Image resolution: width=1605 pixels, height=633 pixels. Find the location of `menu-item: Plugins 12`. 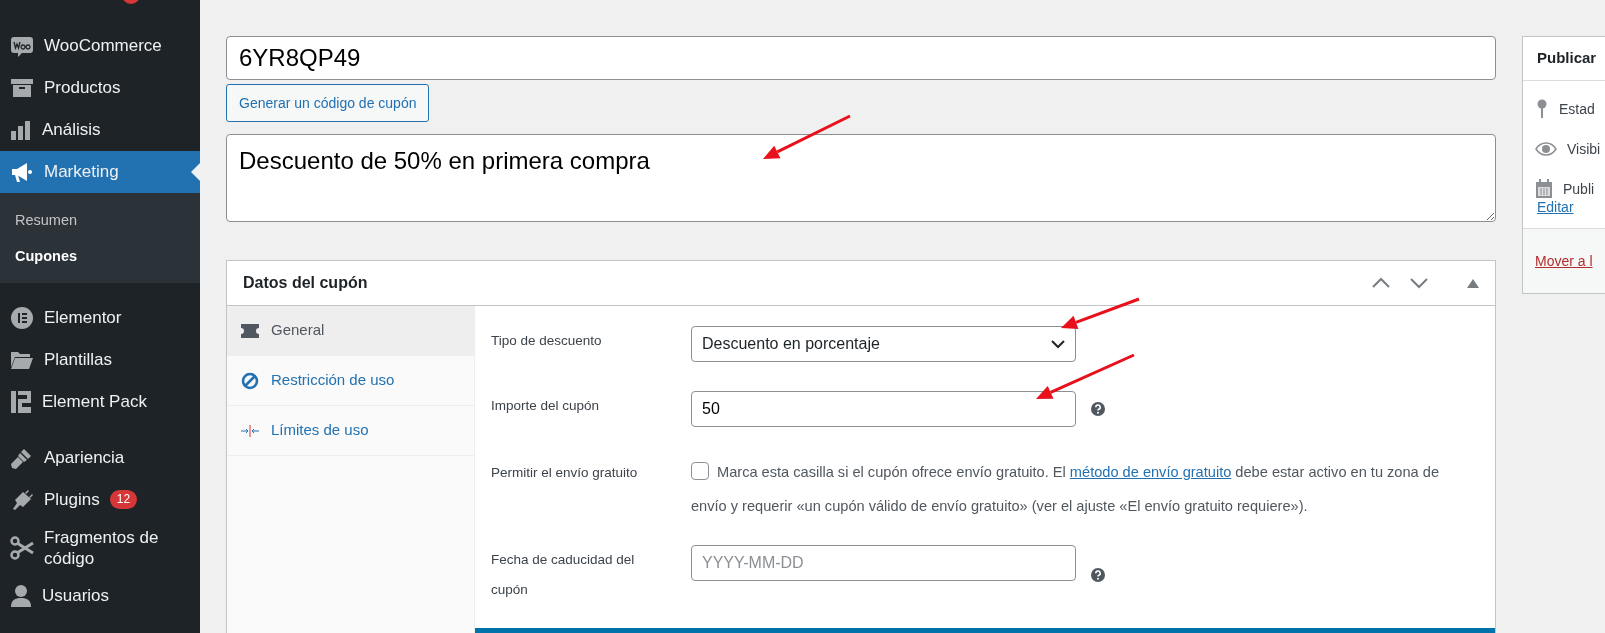

menu-item: Plugins 12 is located at coordinates (100, 499).